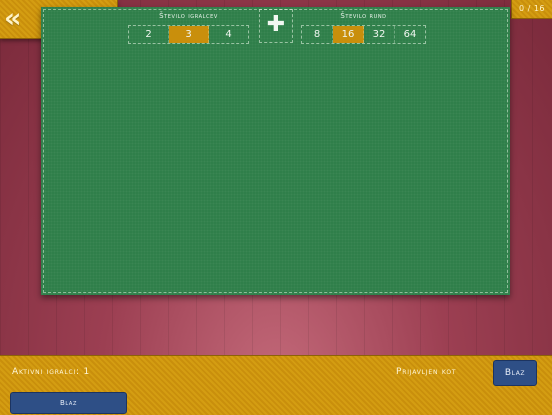 Image resolution: width=552 pixels, height=415 pixels. I want to click on round-count-option-16: 16, so click(348, 34).